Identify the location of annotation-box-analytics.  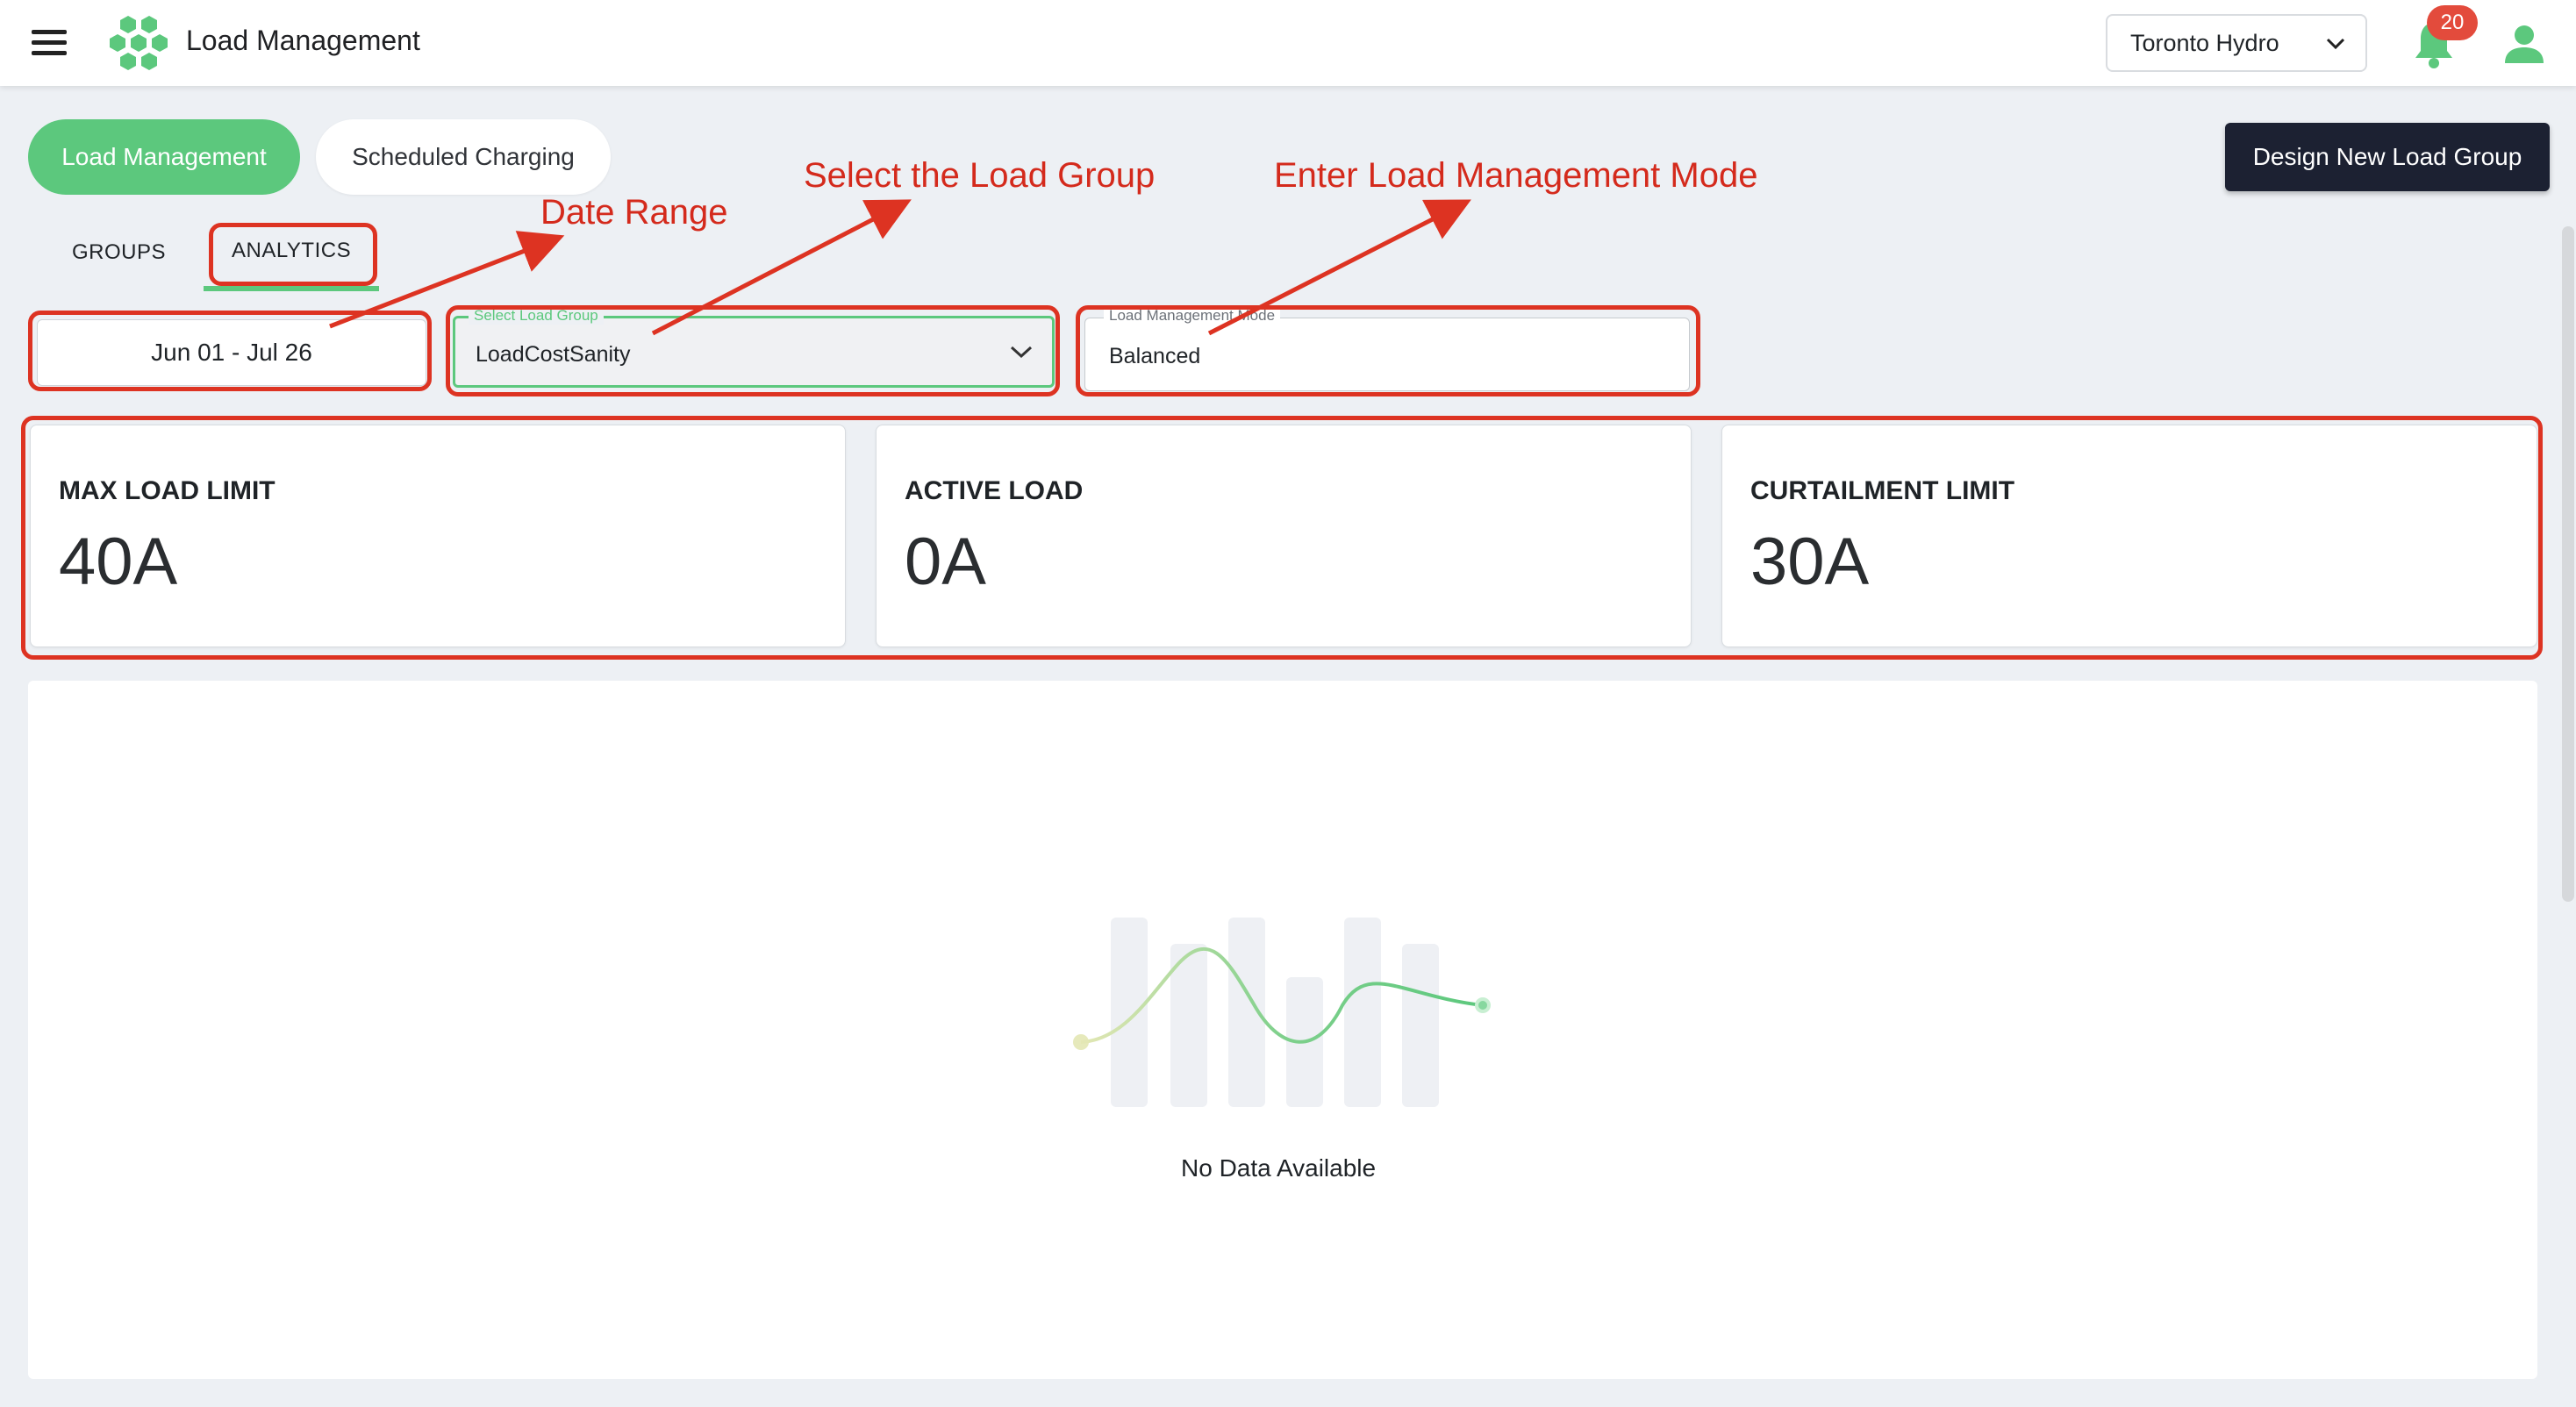
(293, 254).